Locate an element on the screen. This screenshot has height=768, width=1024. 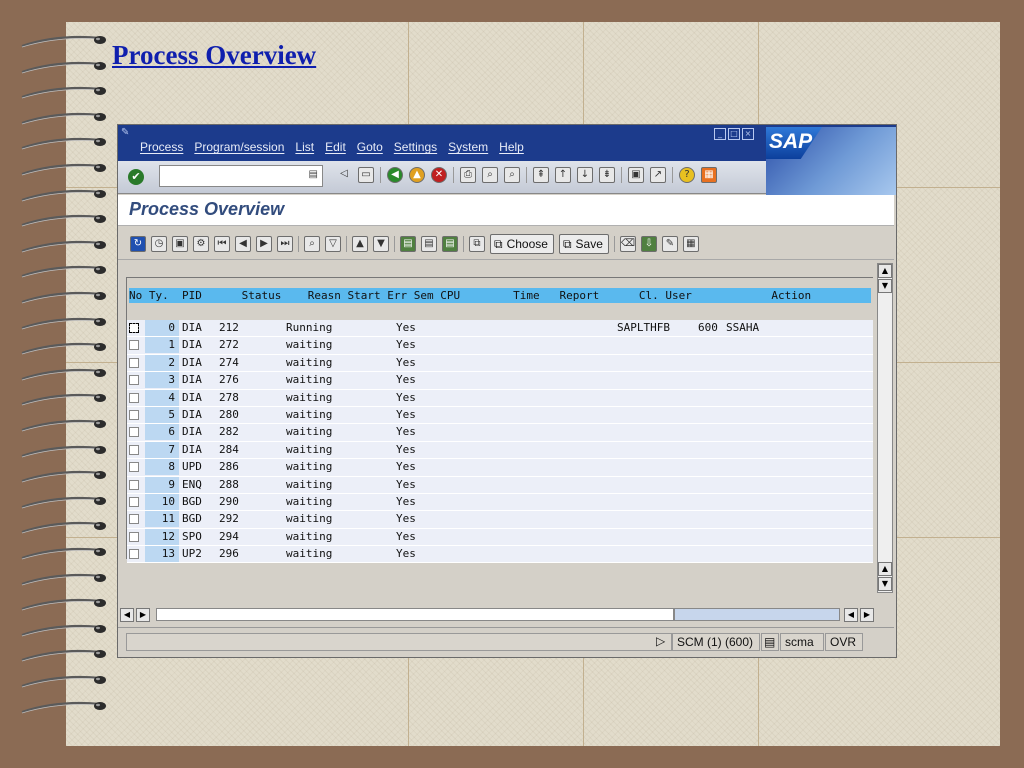
table-row: 5 DIA 280 waiting Yes is located at coordinates (500, 415).